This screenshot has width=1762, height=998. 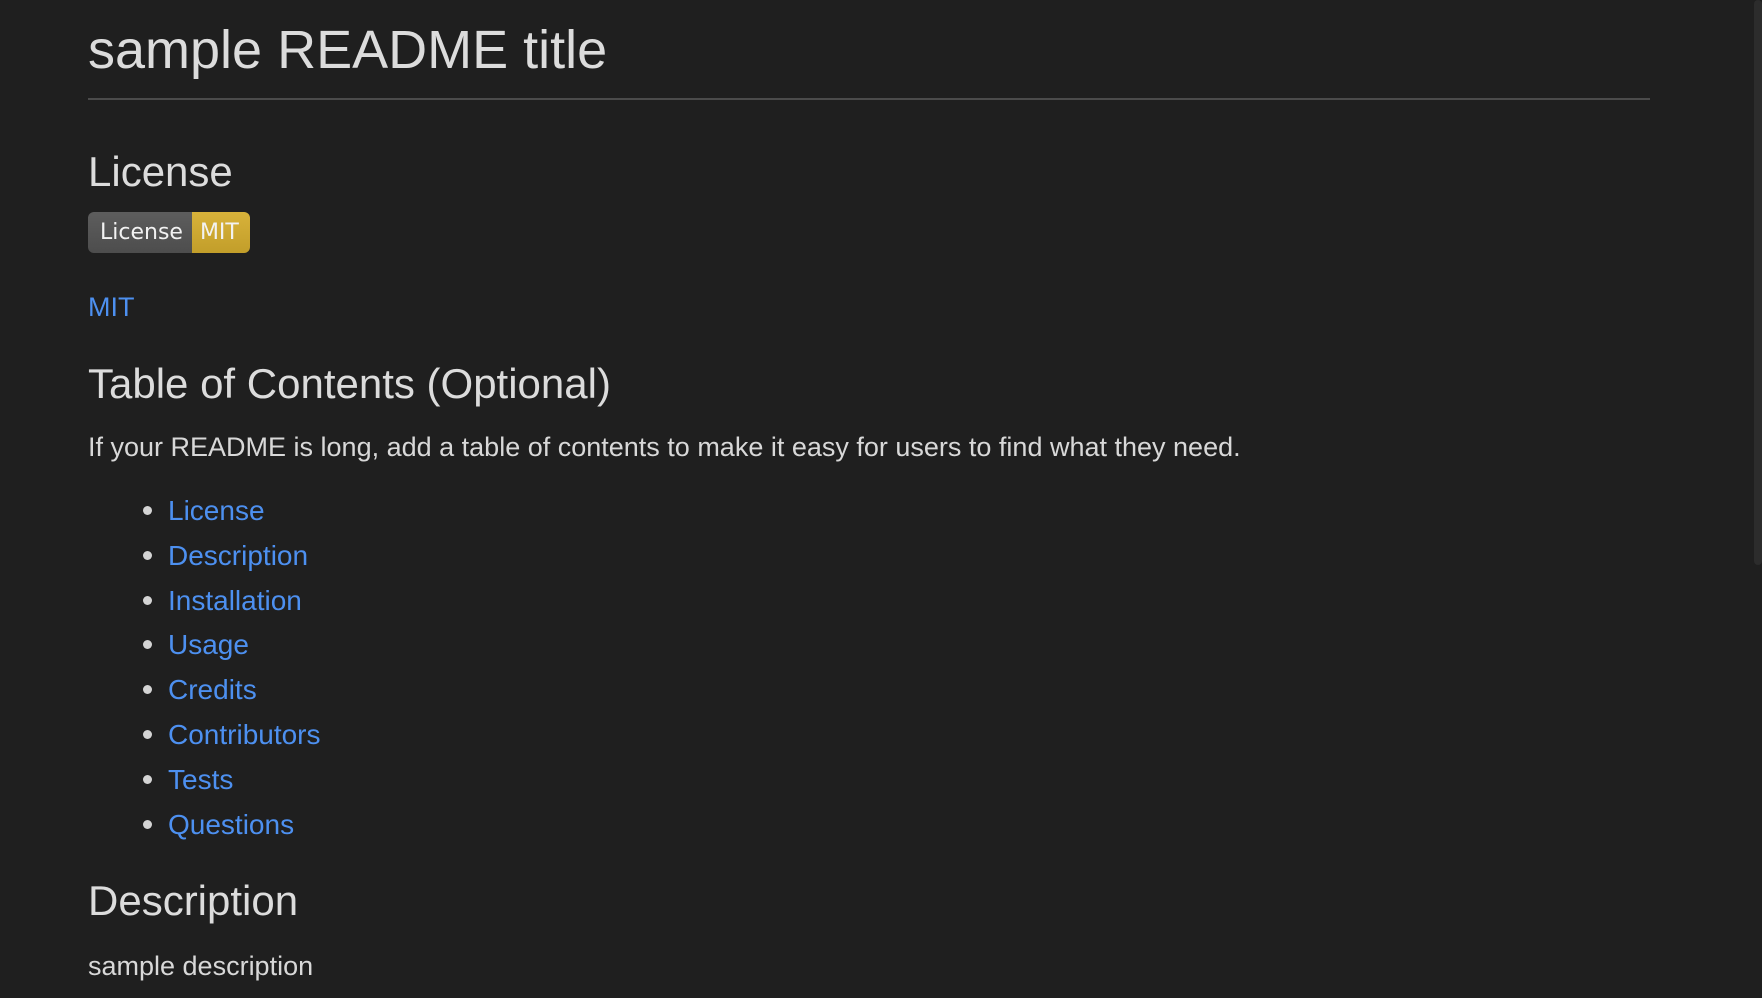 What do you see at coordinates (1758, 282) in the screenshot?
I see `vertical-scrollbar` at bounding box center [1758, 282].